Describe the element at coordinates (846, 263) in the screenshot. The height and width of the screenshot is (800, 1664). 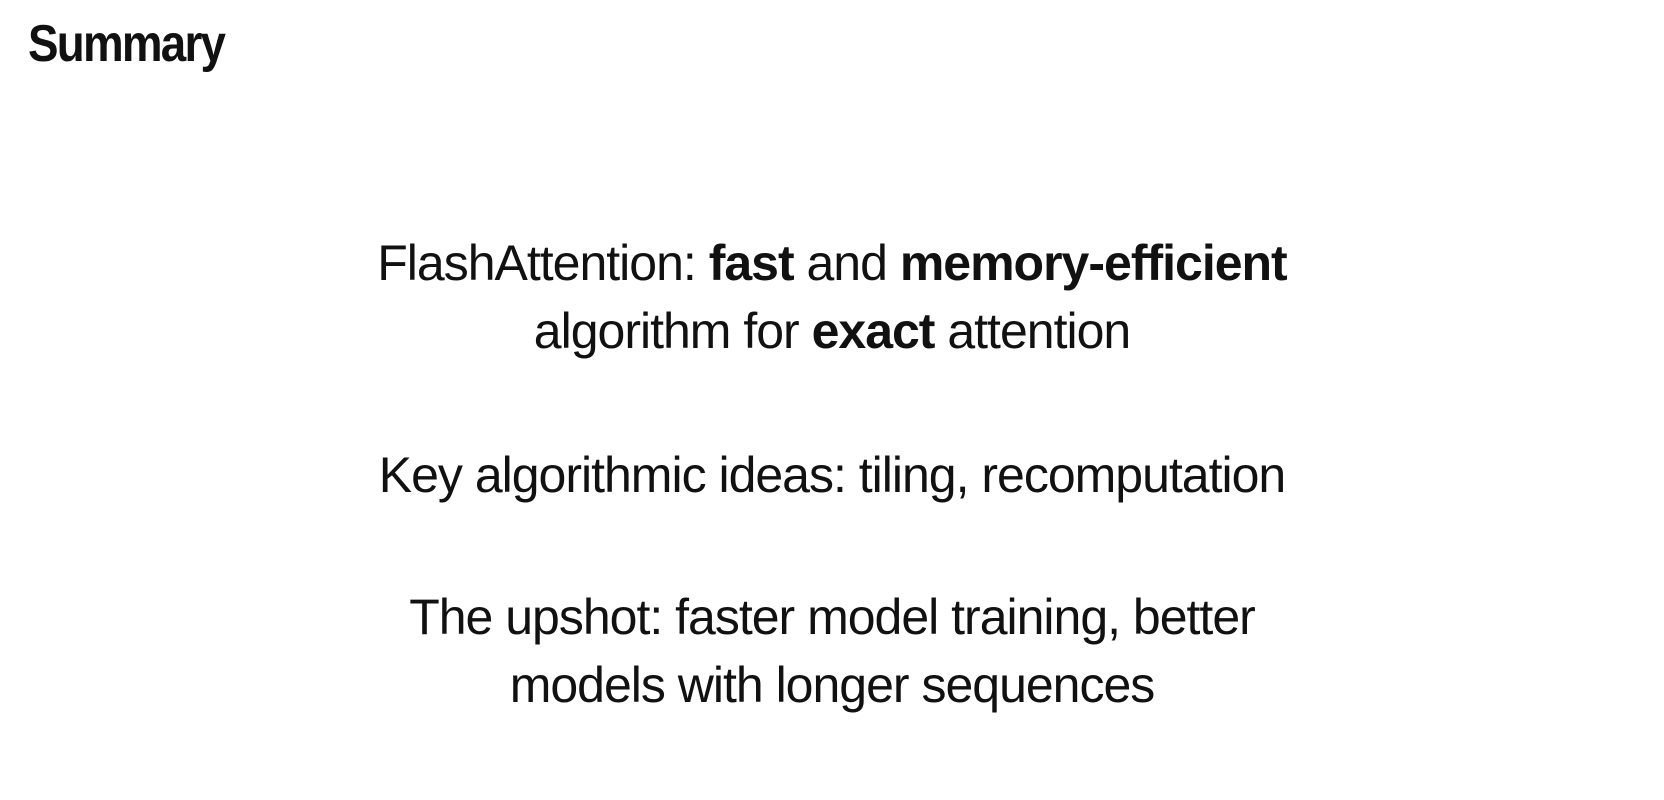
I see `text: and` at that location.